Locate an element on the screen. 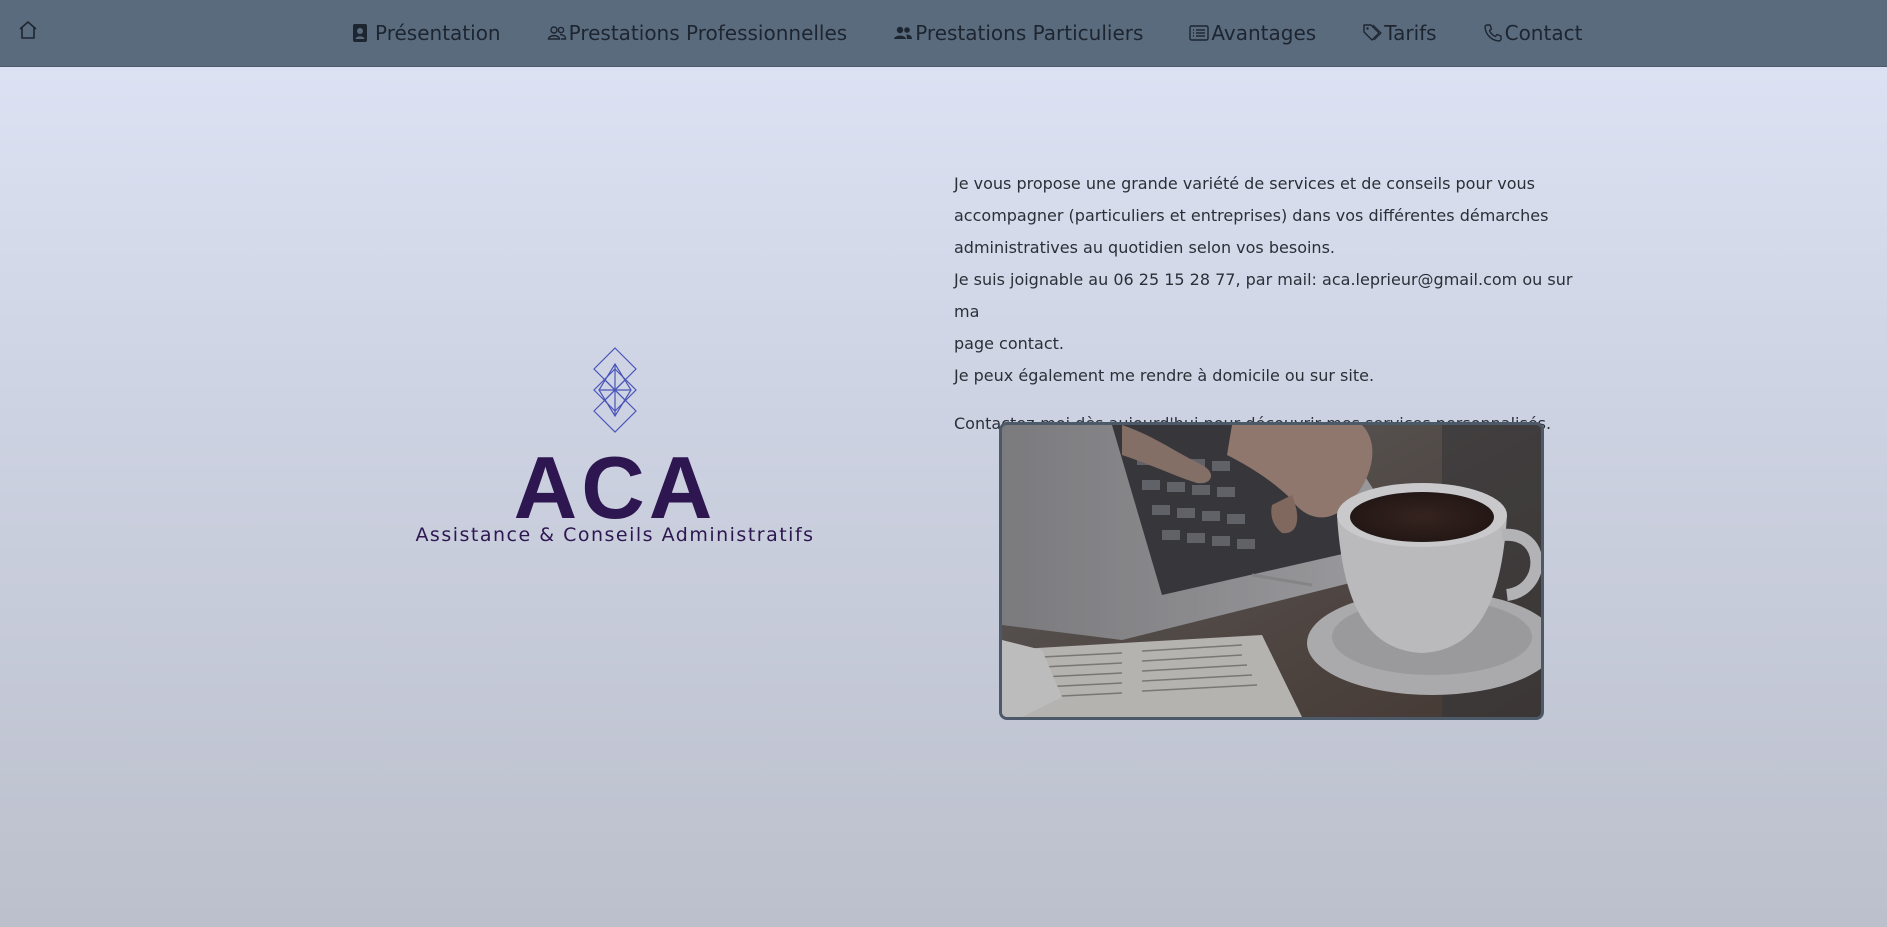 This screenshot has height=927, width=1887. intro-line: page contact. is located at coordinates (1009, 343).